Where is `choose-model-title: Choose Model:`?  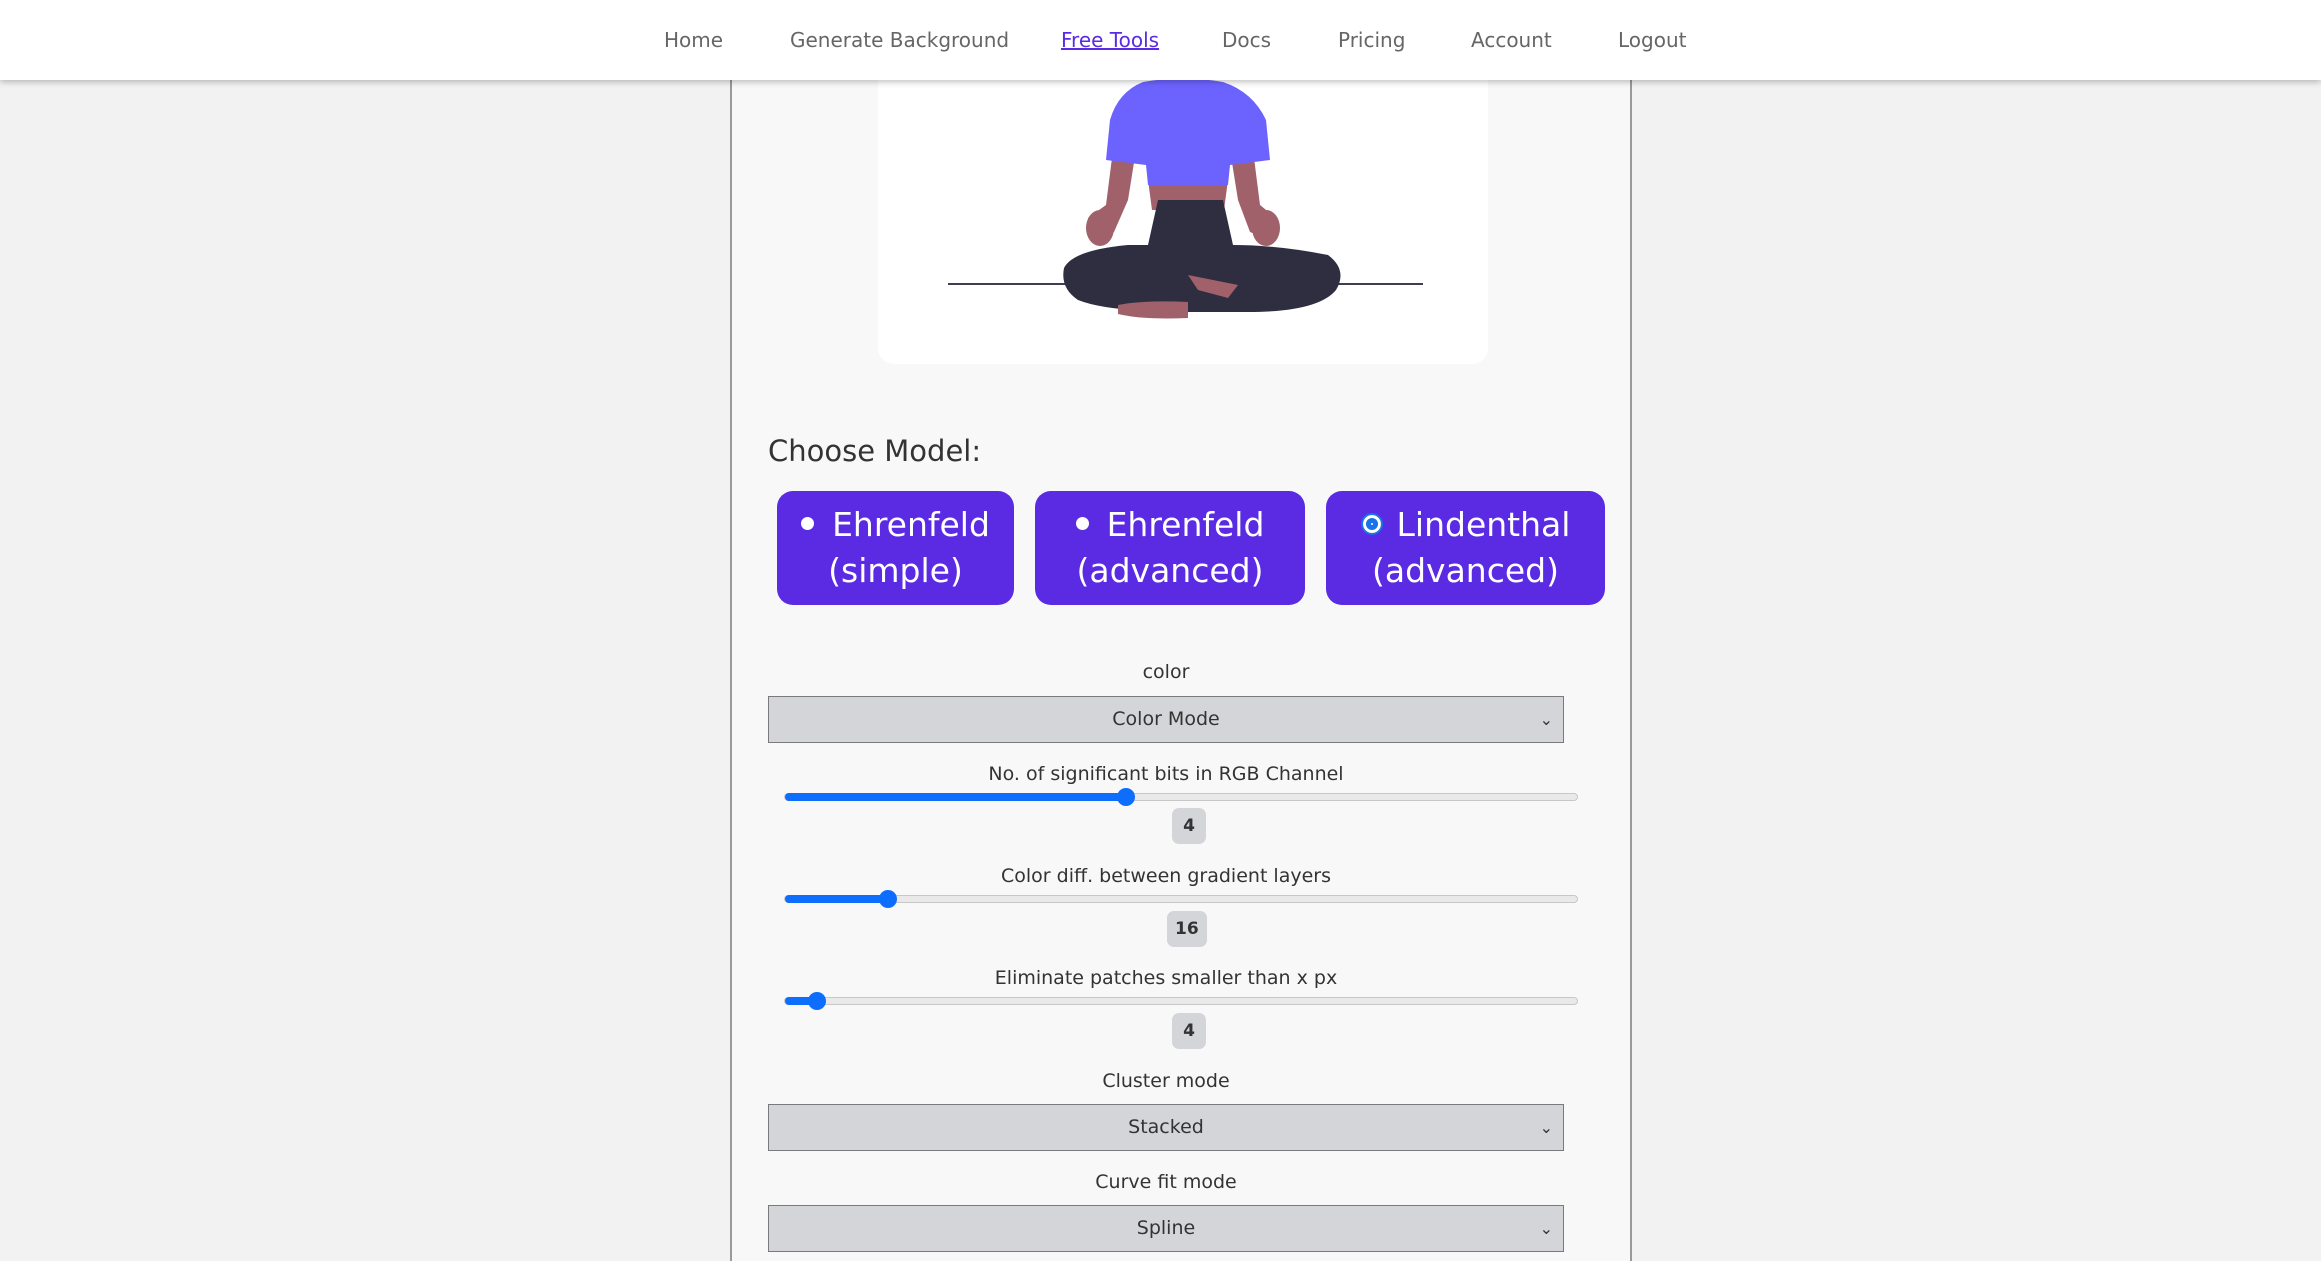 choose-model-title: Choose Model: is located at coordinates (875, 451).